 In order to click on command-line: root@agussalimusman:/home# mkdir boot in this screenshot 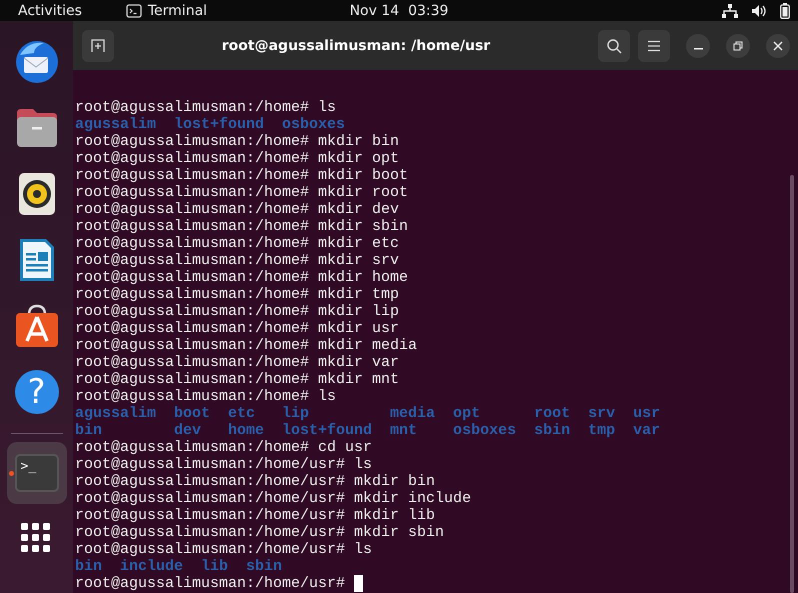, I will do `click(241, 175)`.